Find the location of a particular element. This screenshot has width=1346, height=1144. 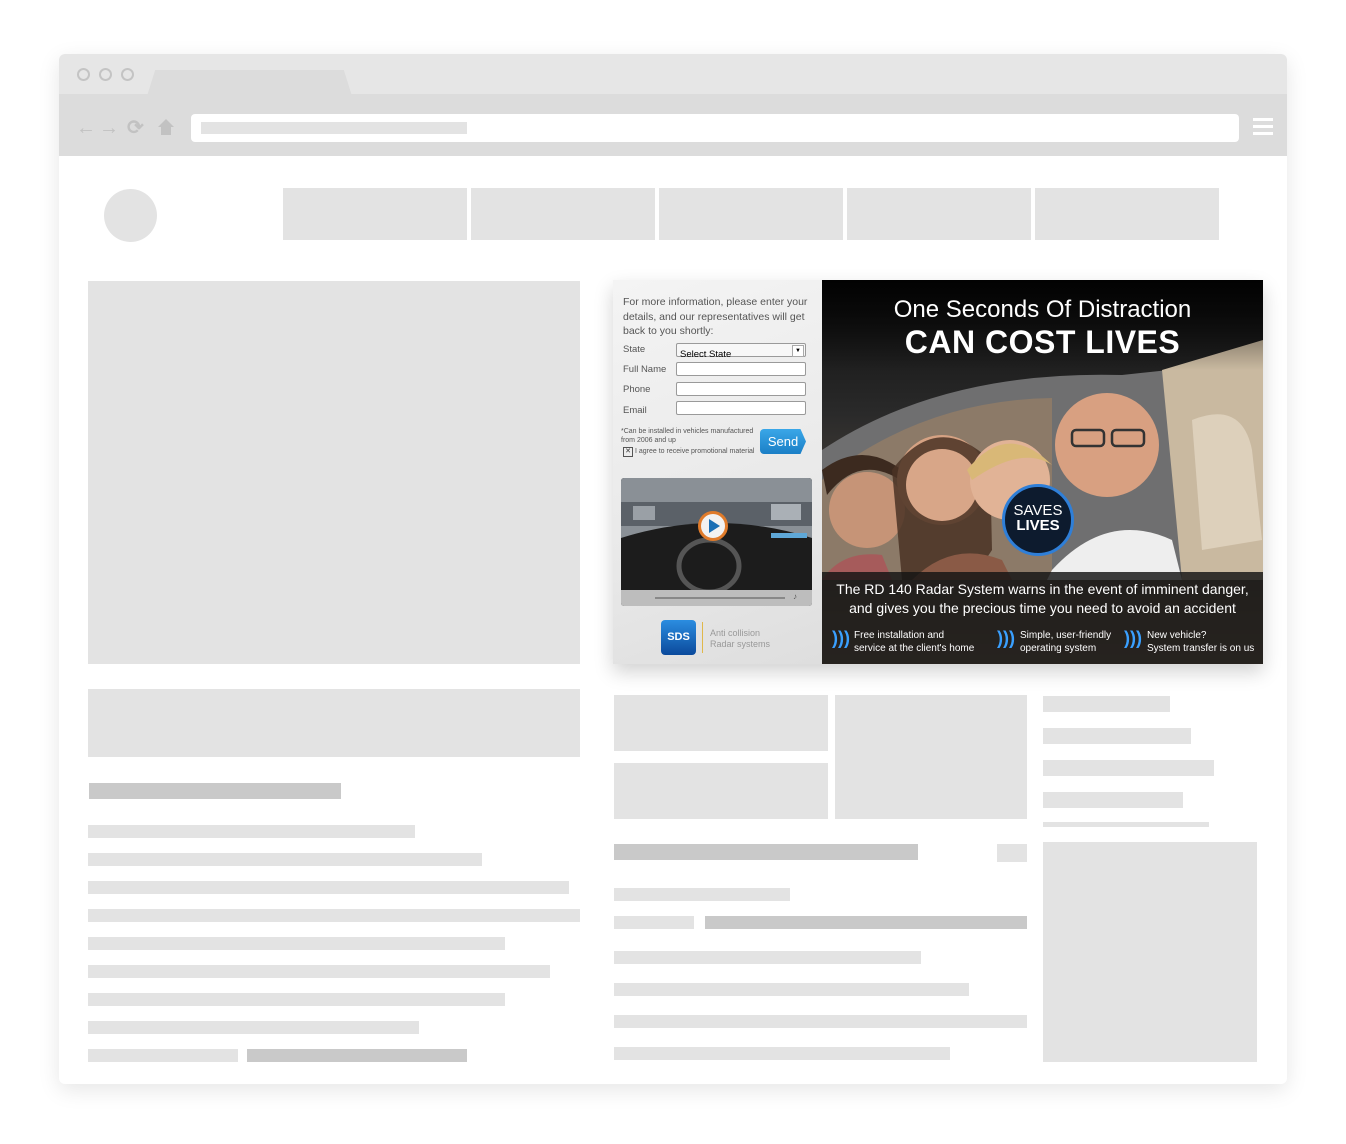

email-label: Email is located at coordinates (635, 410).